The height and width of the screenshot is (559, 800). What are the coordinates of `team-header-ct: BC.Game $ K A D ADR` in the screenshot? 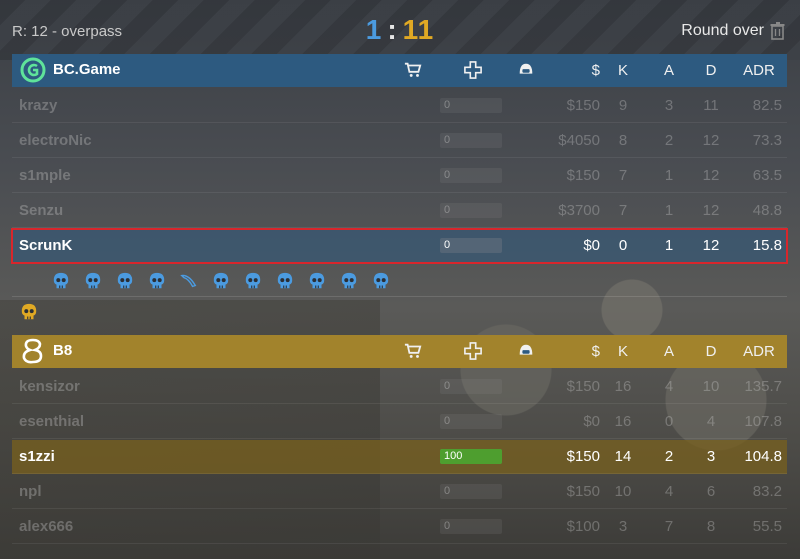 It's located at (399, 70).